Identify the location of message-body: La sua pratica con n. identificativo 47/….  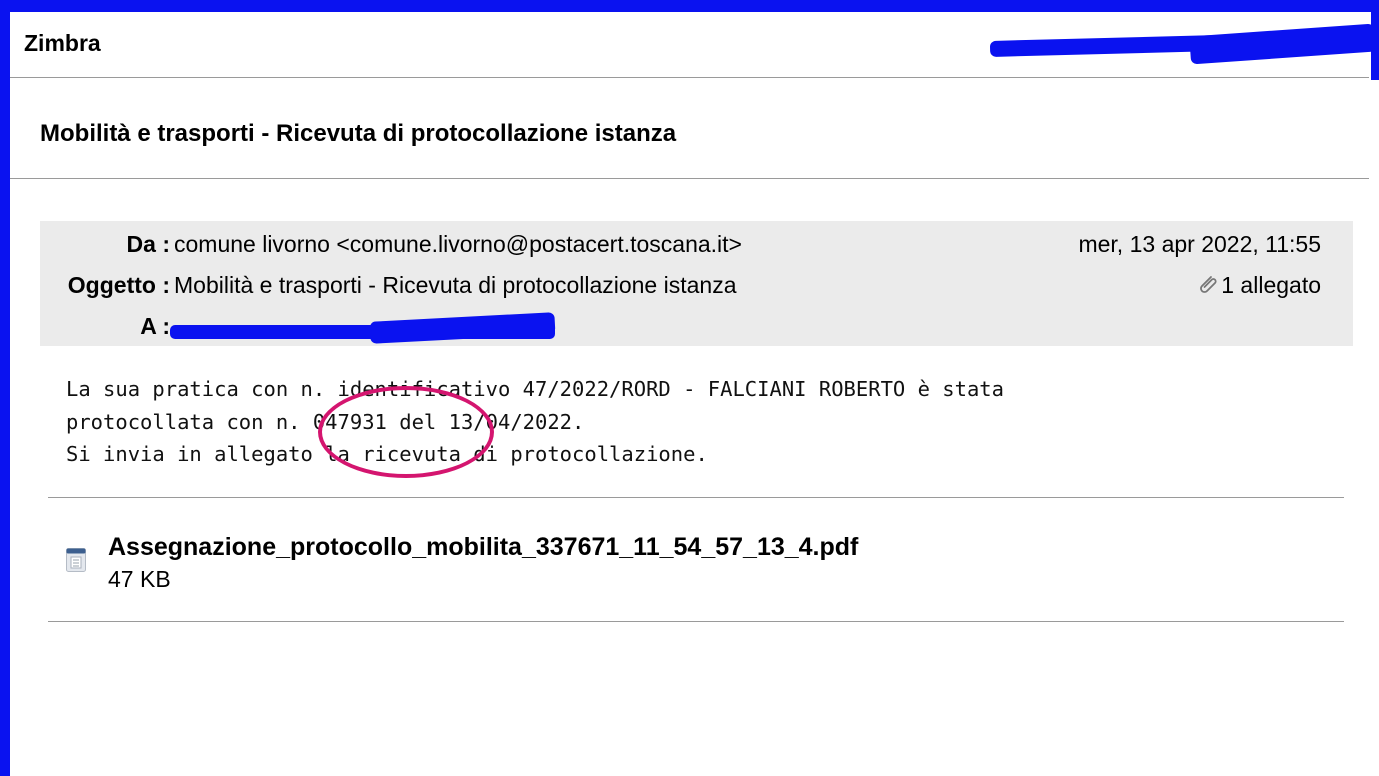
(535, 421).